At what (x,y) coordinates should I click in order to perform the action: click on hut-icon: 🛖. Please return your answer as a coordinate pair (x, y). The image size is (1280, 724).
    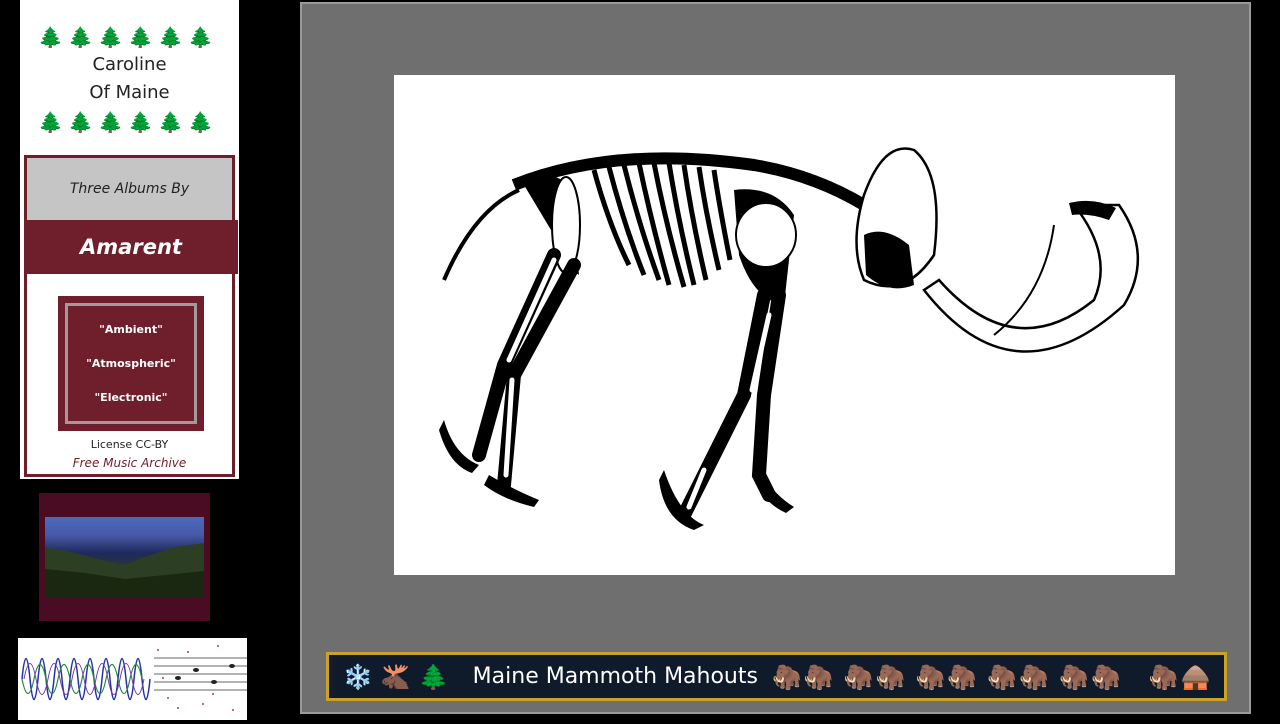
    Looking at the image, I should click on (1195, 676).